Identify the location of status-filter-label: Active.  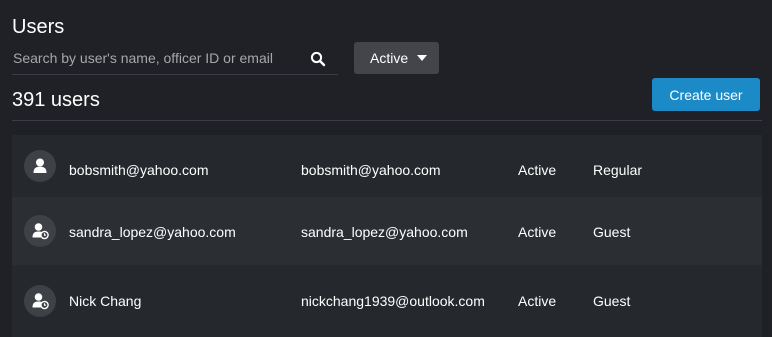
(389, 58).